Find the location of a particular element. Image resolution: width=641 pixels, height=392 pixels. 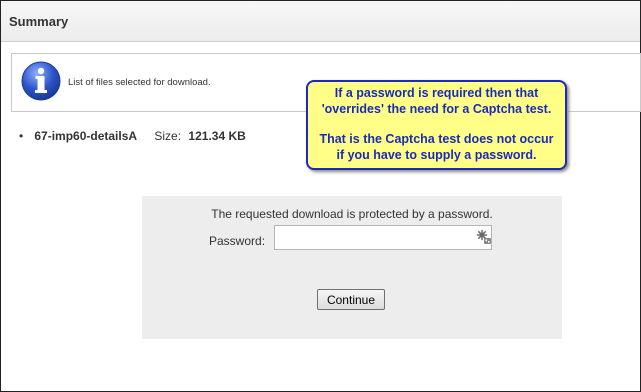

callout-line-1: If a password is required then that is located at coordinates (436, 93).